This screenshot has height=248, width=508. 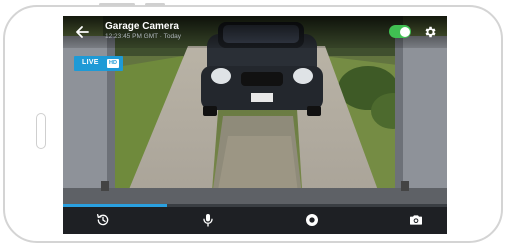 I want to click on camera-title: Garage Camera, so click(x=142, y=26).